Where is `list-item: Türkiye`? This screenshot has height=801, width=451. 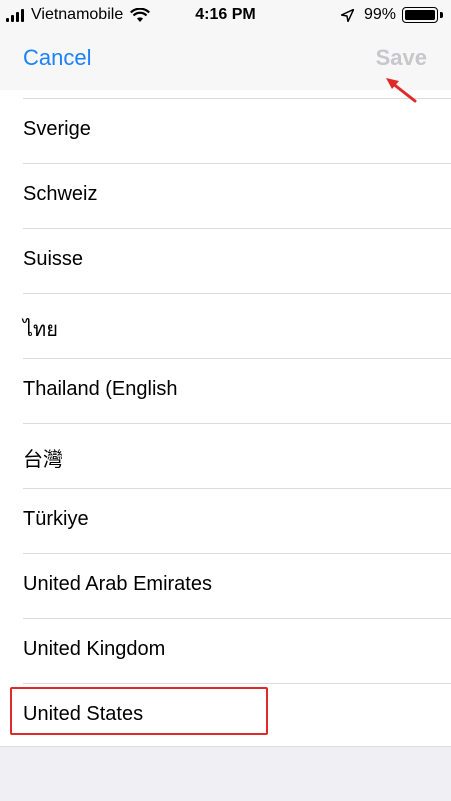
list-item: Türkiye is located at coordinates (225, 521).